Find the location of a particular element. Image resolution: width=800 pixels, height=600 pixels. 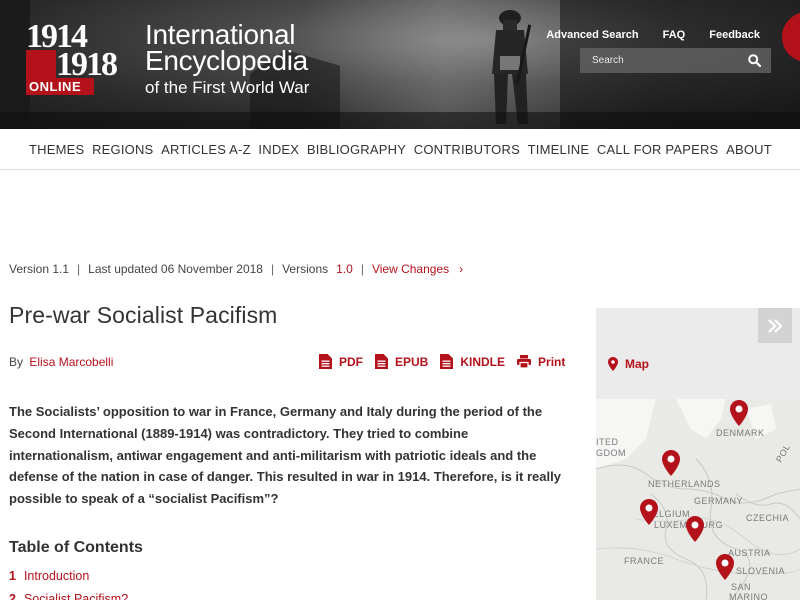

toc-title: Table of Contents is located at coordinates (76, 547).